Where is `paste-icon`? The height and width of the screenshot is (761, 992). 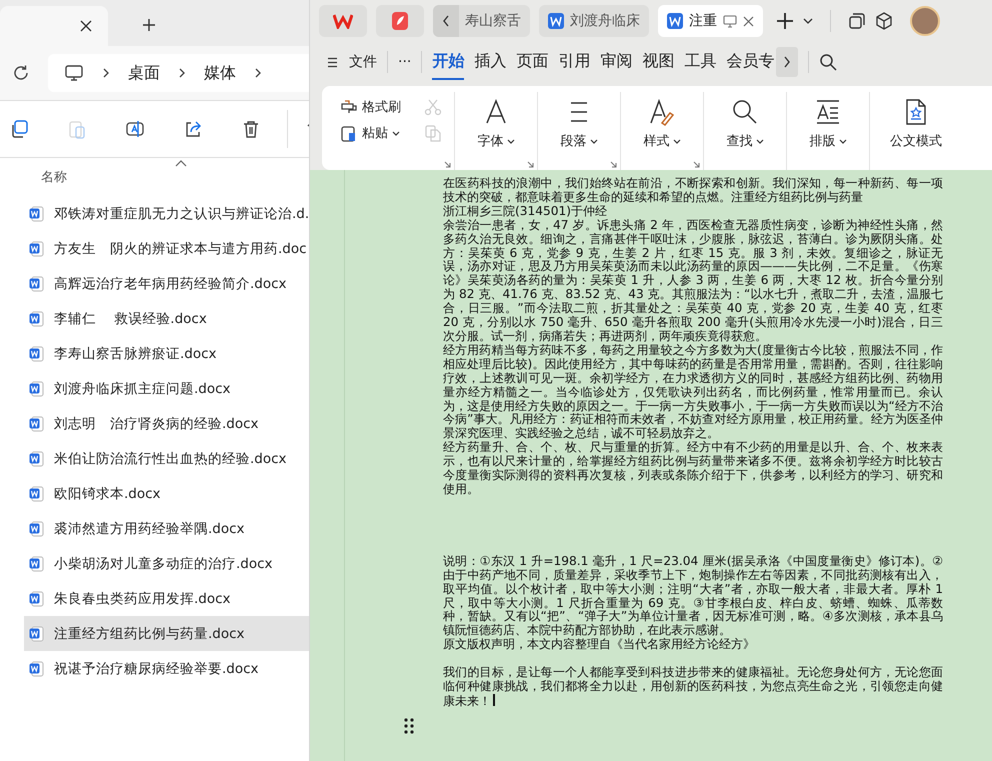 paste-icon is located at coordinates (349, 133).